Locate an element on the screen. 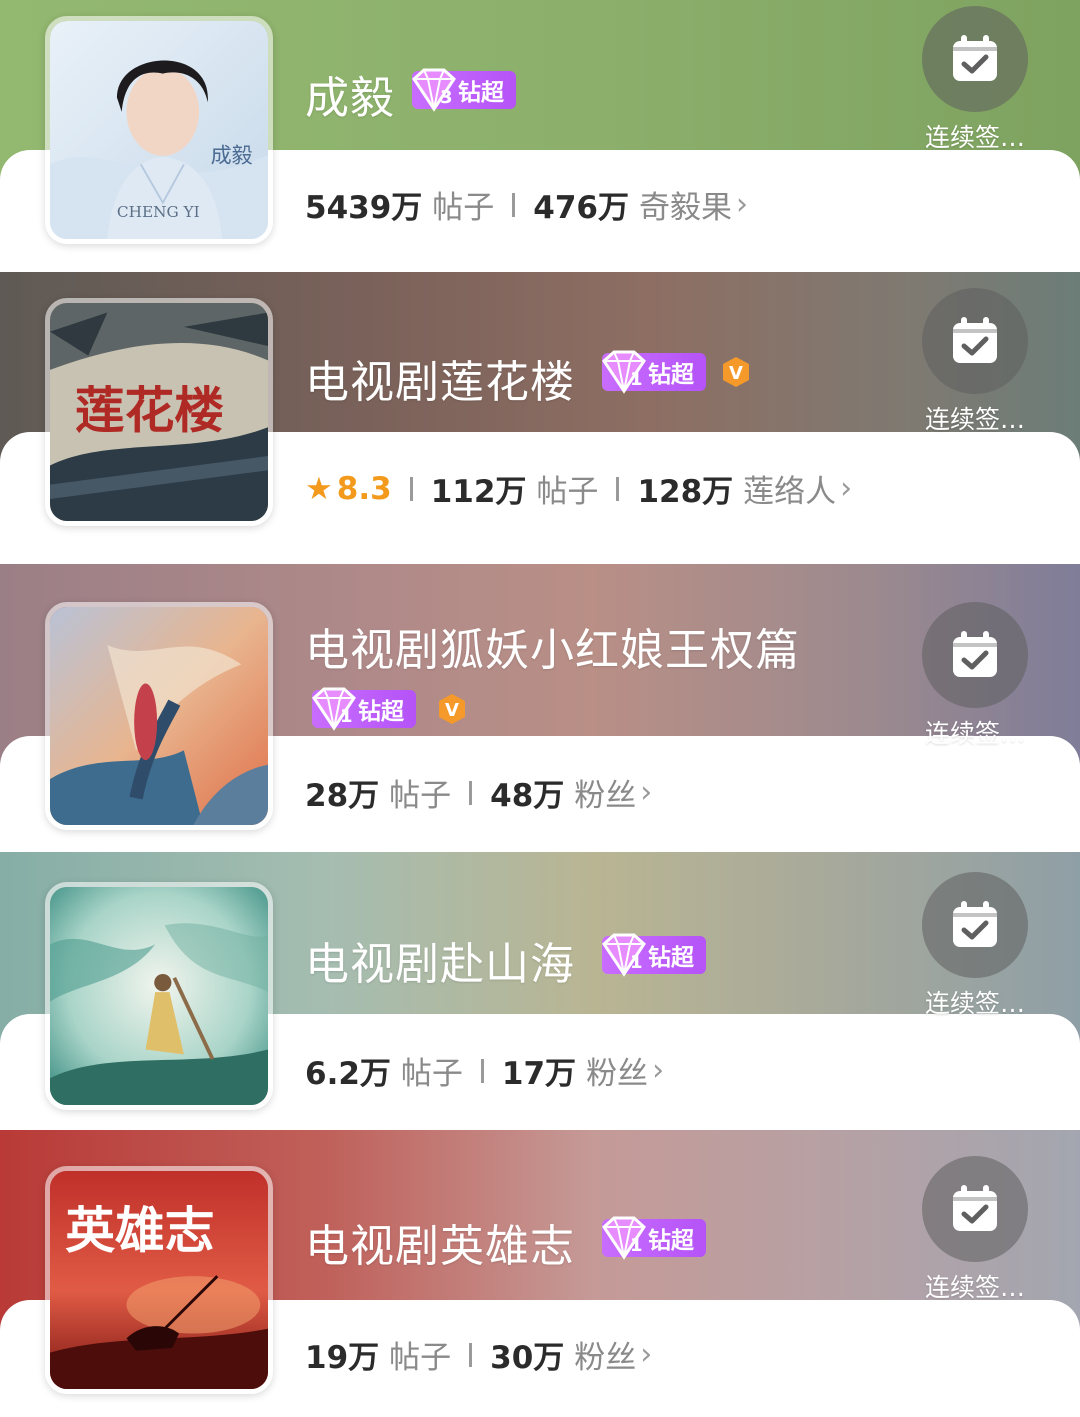  fans-count: 30万 is located at coordinates (527, 1358).